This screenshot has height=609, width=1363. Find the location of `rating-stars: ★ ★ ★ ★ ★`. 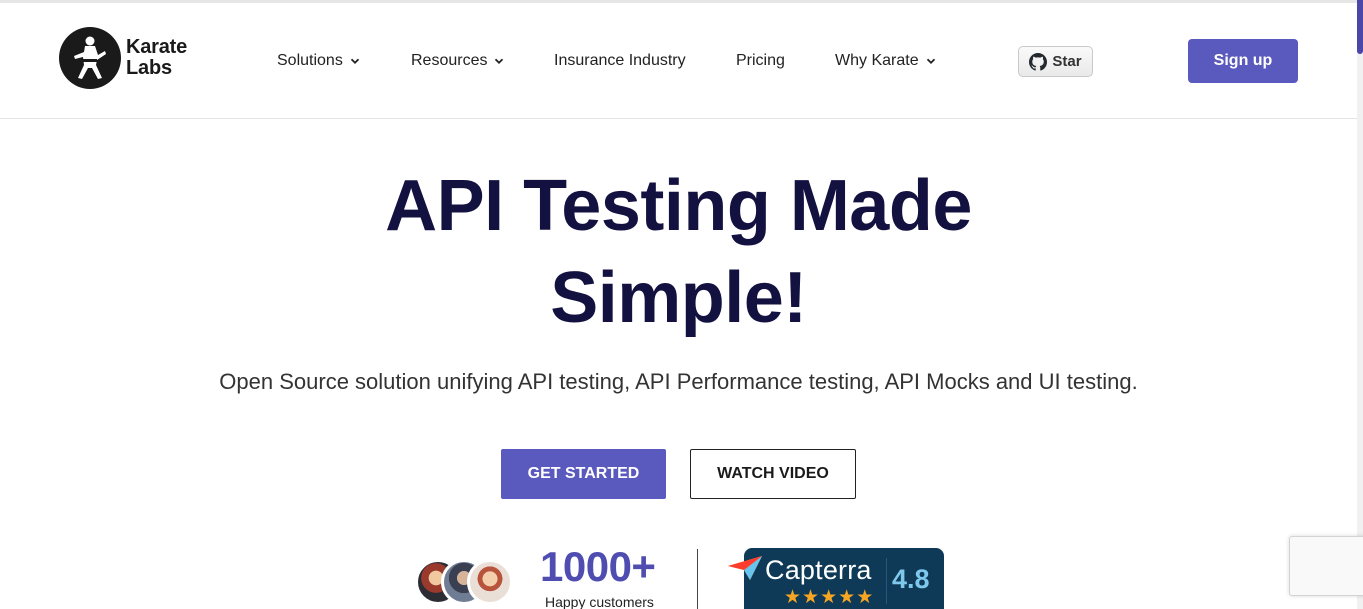

rating-stars: ★ ★ ★ ★ ★ is located at coordinates (829, 597).